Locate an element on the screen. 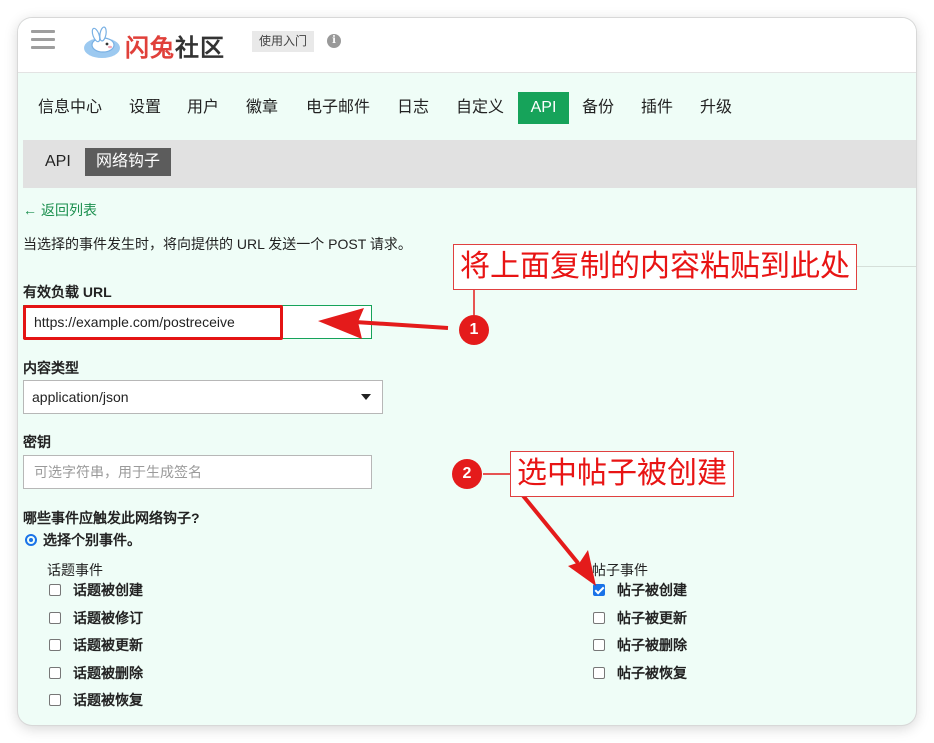 The height and width of the screenshot is (743, 934). site-logo: 闪兔社区 is located at coordinates (162, 44).